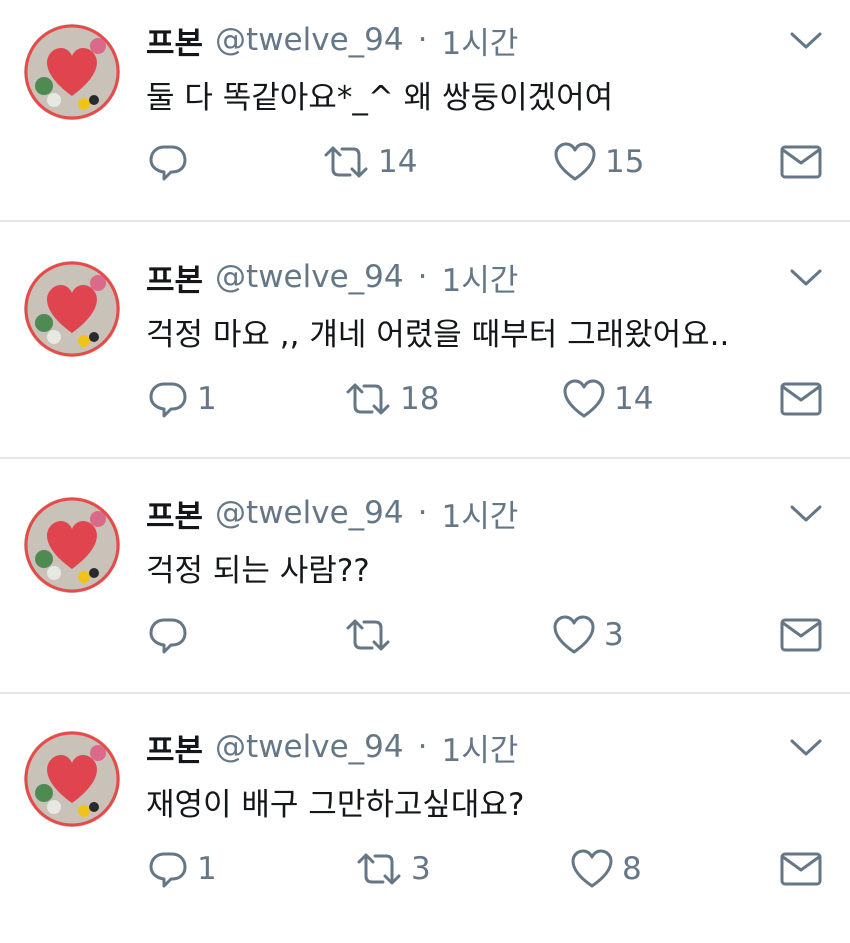  What do you see at coordinates (607, 399) in the screenshot?
I see `like-button: 14` at bounding box center [607, 399].